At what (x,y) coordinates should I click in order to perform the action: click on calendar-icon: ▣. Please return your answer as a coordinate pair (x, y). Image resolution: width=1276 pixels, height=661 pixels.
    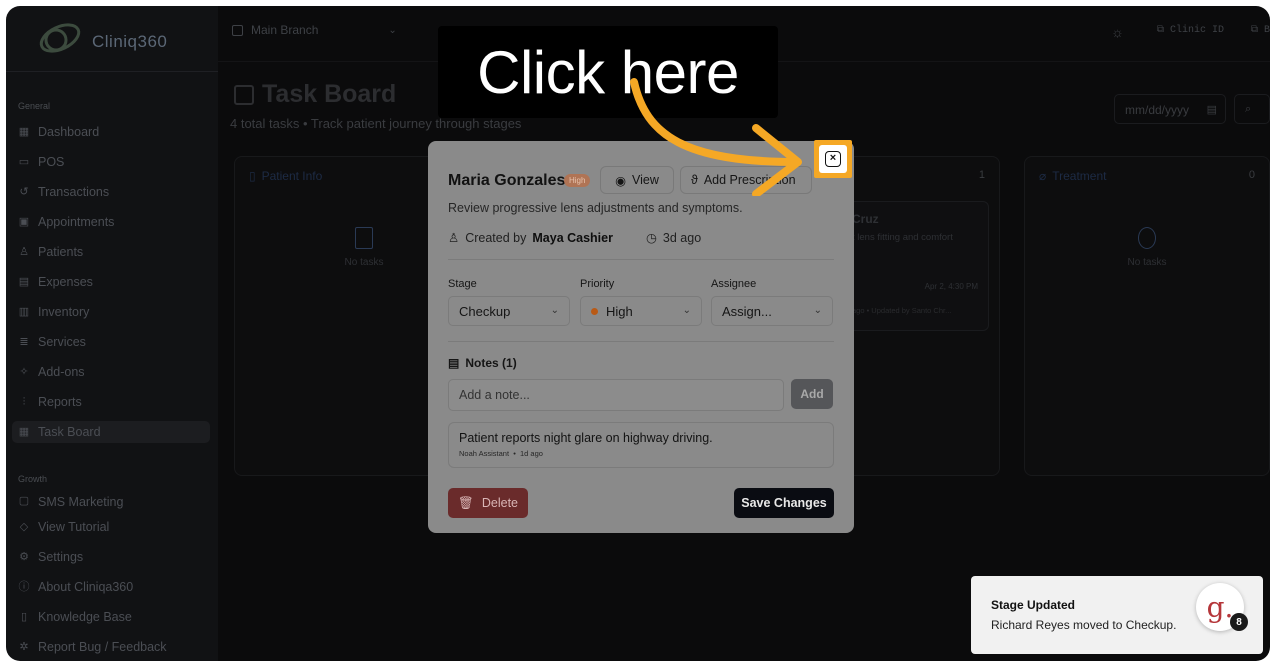
    Looking at the image, I should click on (24, 222).